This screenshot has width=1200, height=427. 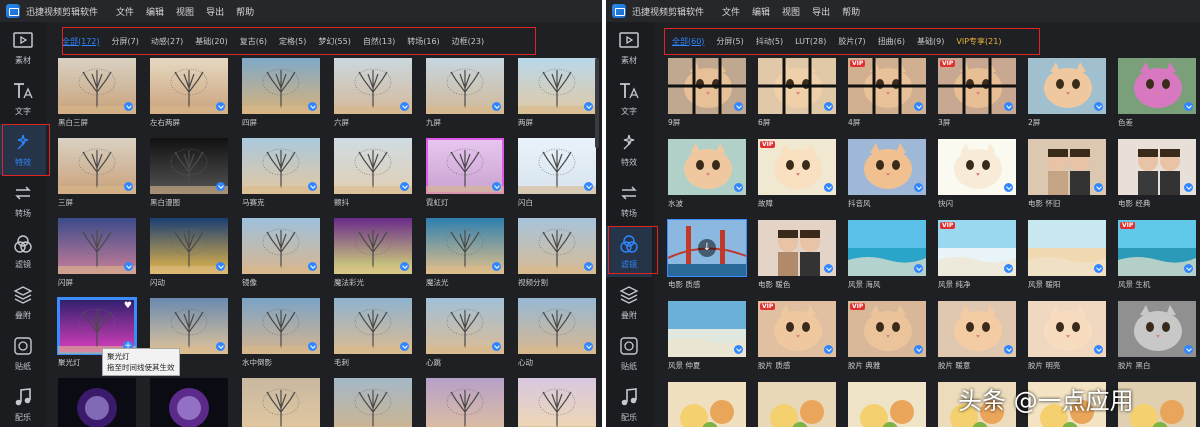 What do you see at coordinates (465, 253) in the screenshot?
I see `effect-tile: 魔法光` at bounding box center [465, 253].